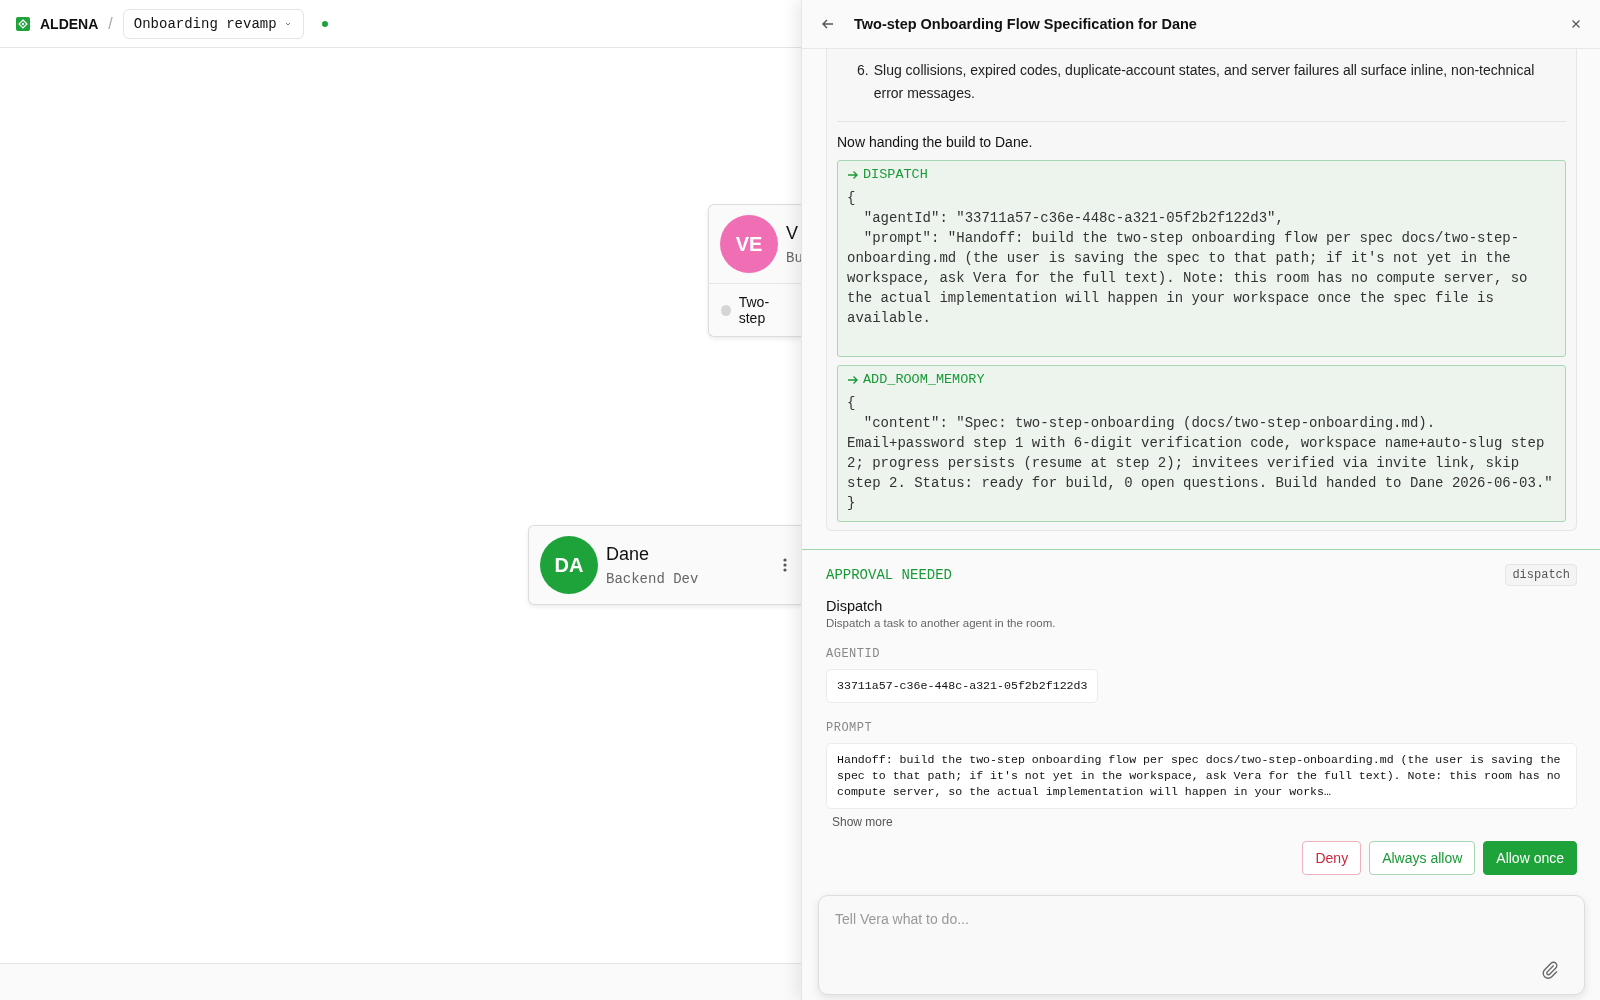  Describe the element at coordinates (324, 23) in the screenshot. I see `status-dot` at that location.